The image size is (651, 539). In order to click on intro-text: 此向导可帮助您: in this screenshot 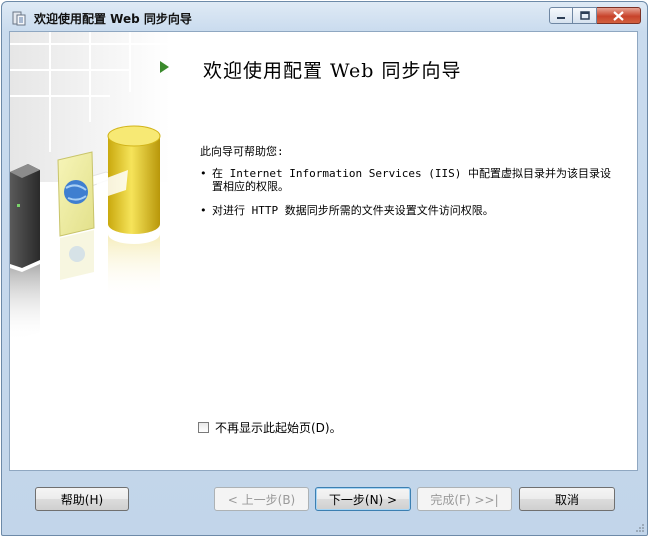, I will do `click(242, 151)`.